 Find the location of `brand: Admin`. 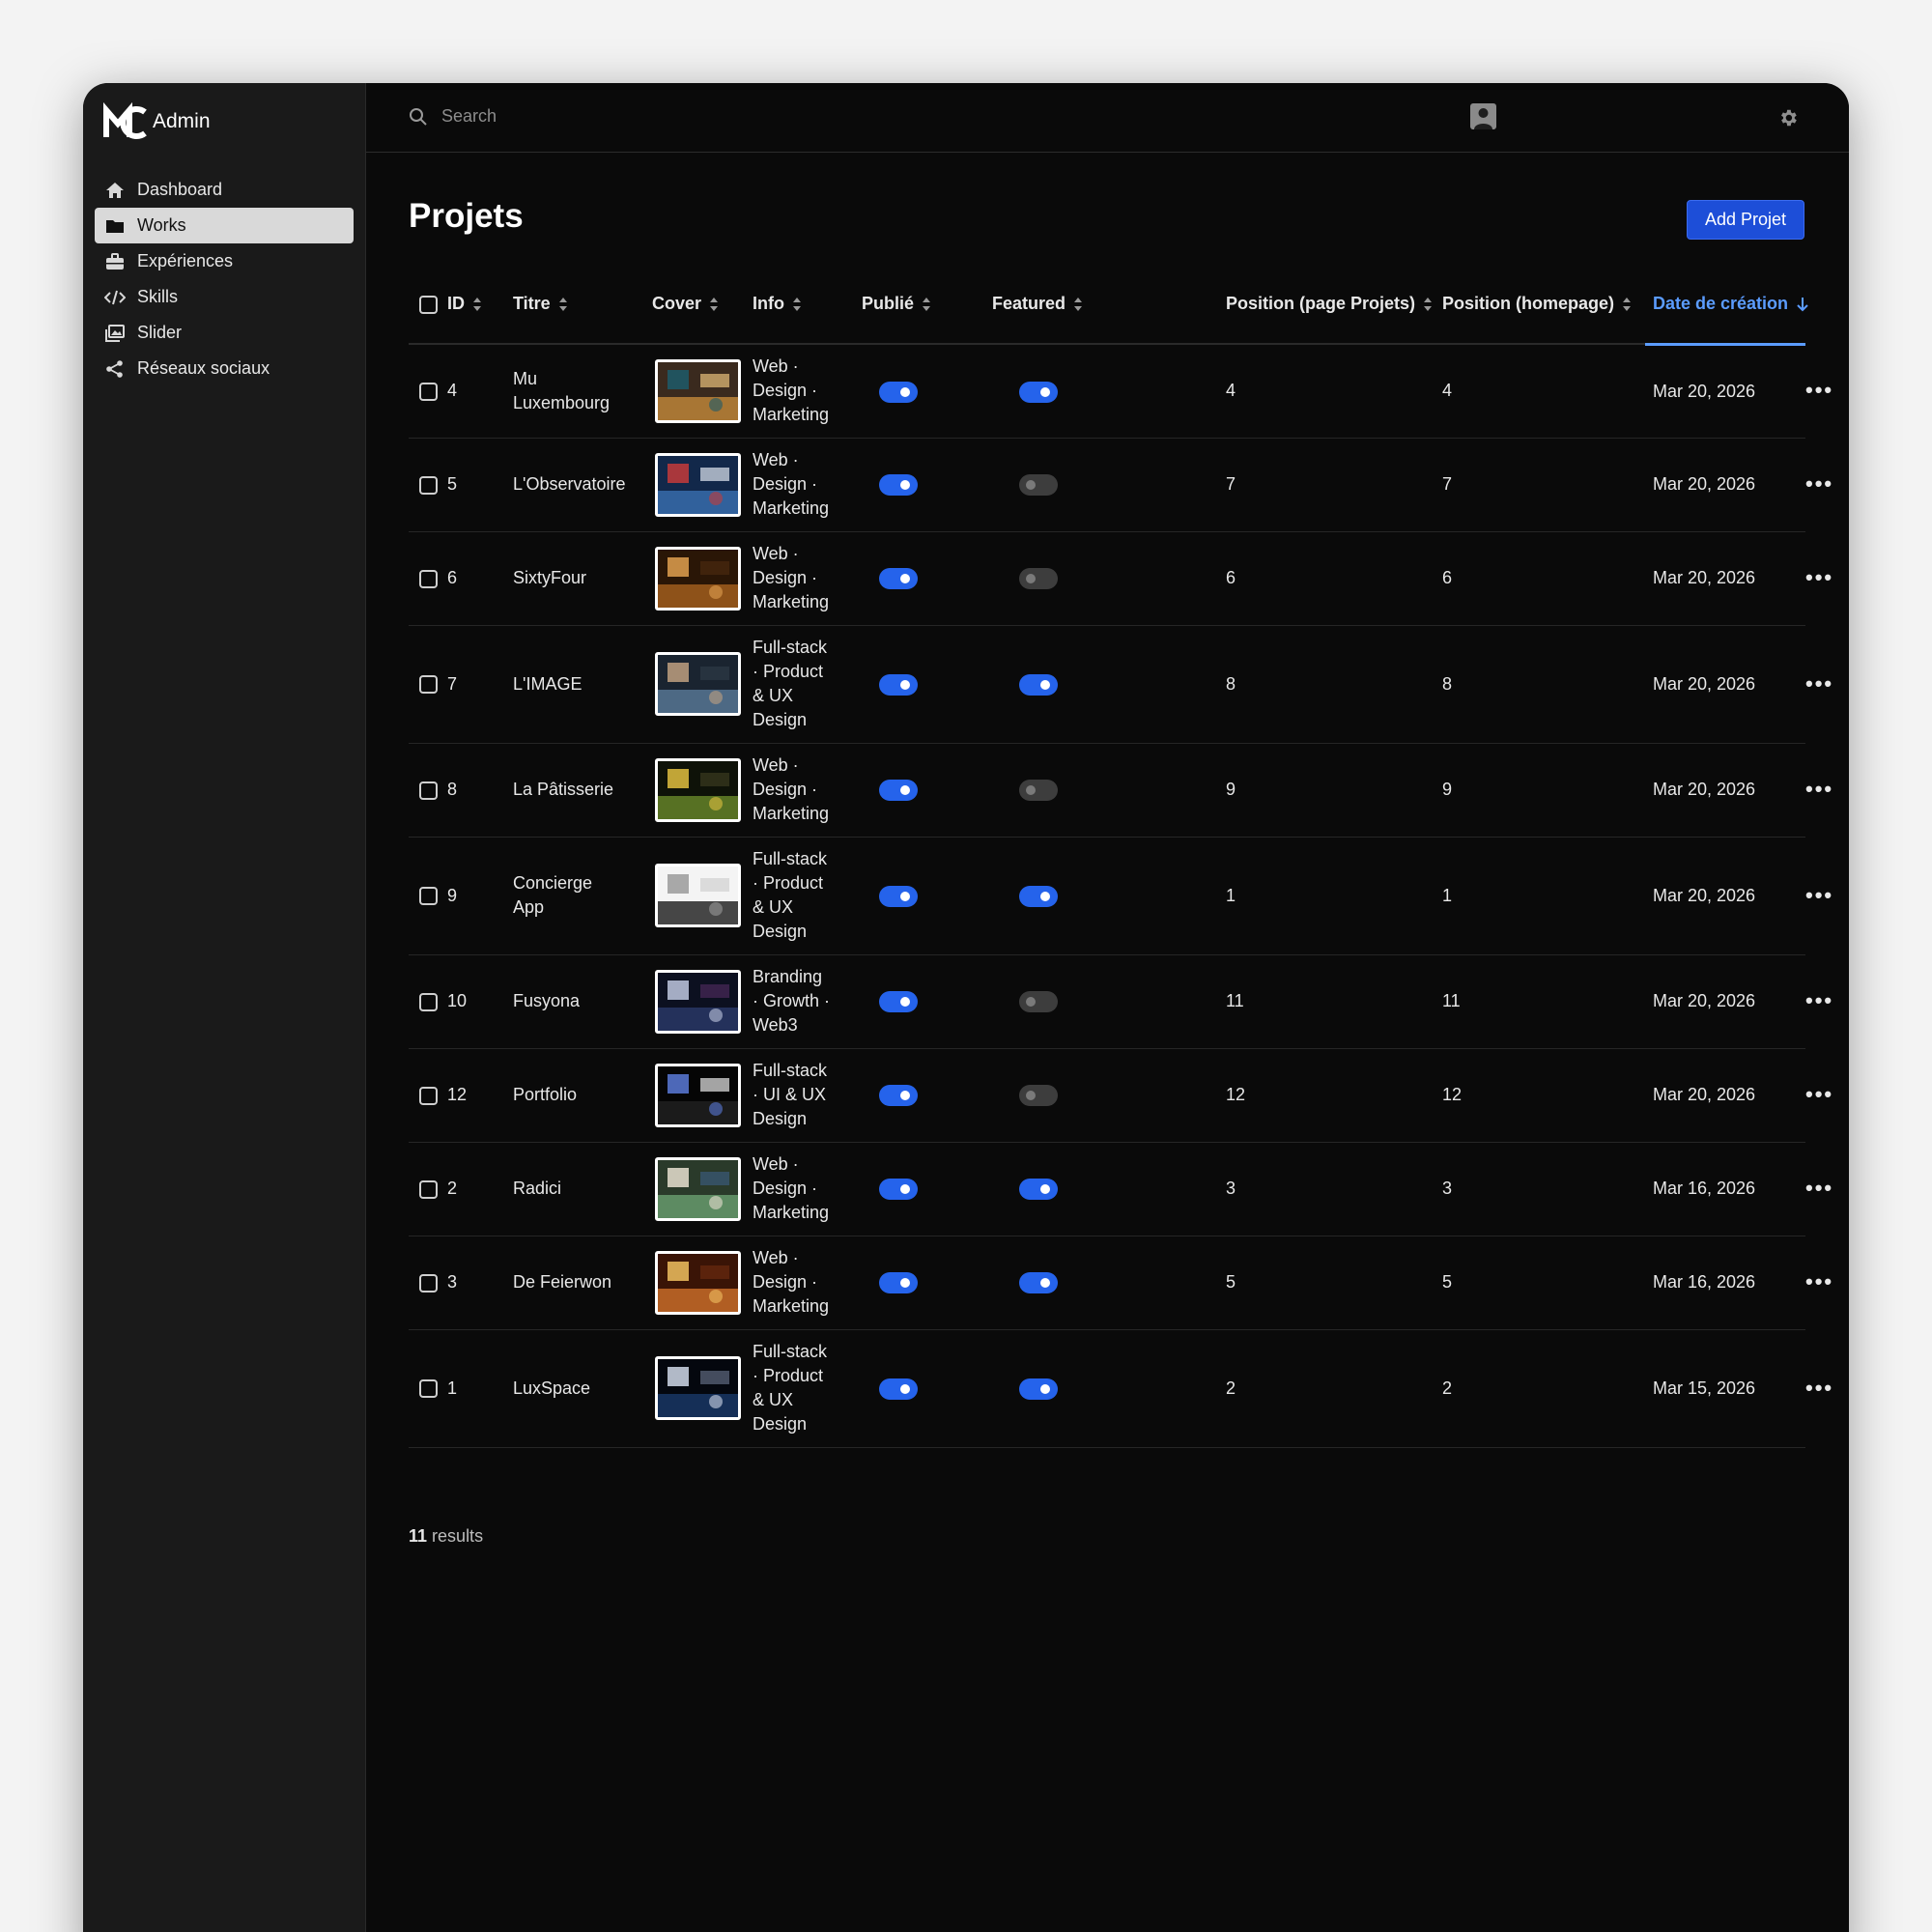

brand: Admin is located at coordinates (156, 121).